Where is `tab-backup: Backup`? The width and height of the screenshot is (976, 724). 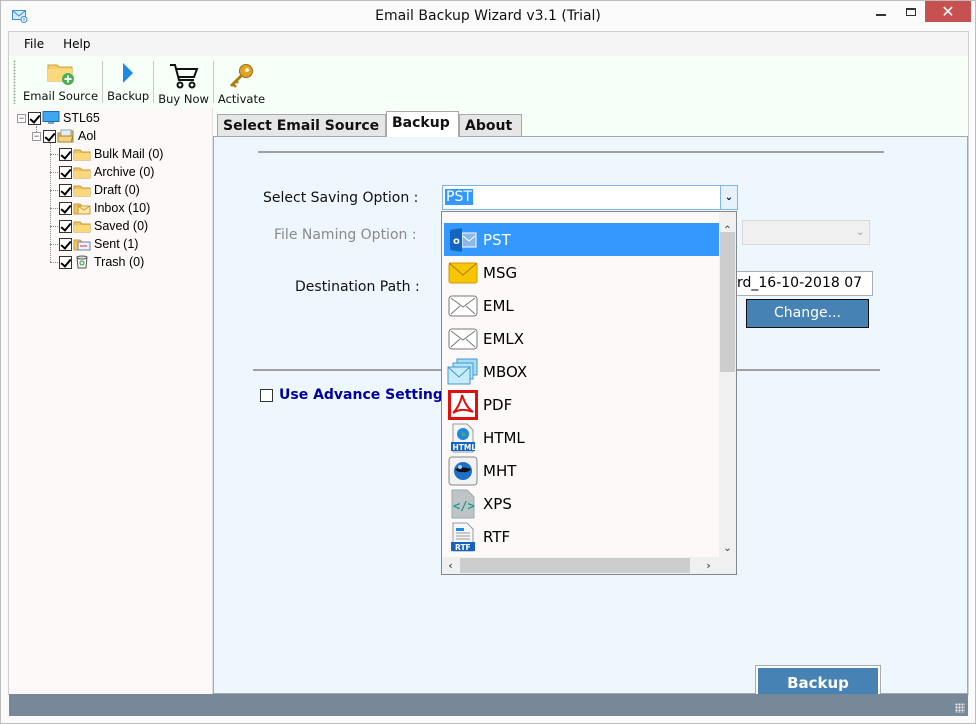
tab-backup: Backup is located at coordinates (422, 124).